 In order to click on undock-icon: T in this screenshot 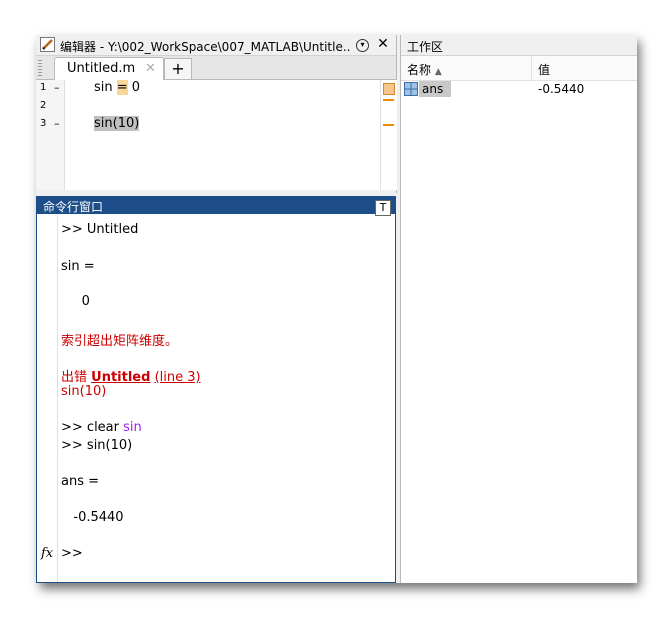, I will do `click(383, 208)`.